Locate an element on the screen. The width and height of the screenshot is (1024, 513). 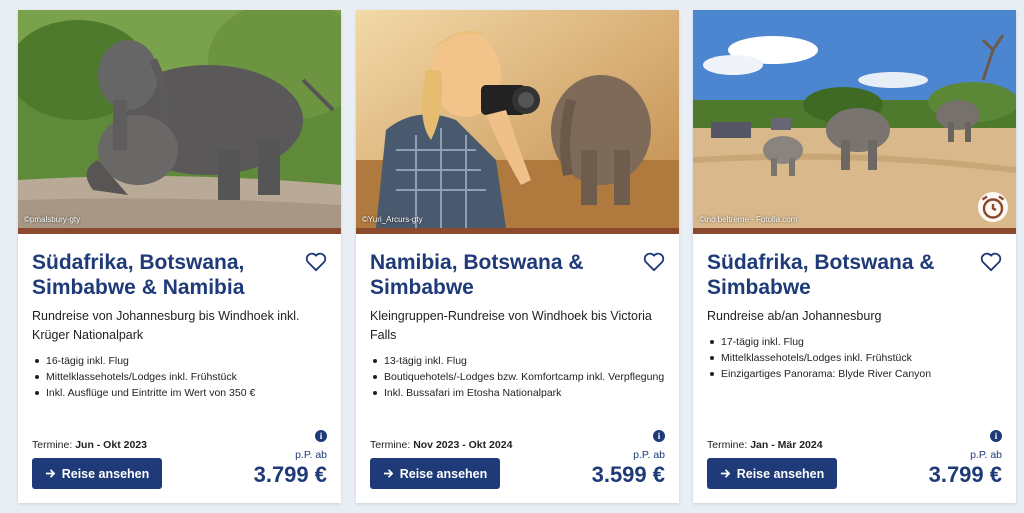
dates-value: Nov 2023 - Okt 2024 is located at coordinates (463, 445).